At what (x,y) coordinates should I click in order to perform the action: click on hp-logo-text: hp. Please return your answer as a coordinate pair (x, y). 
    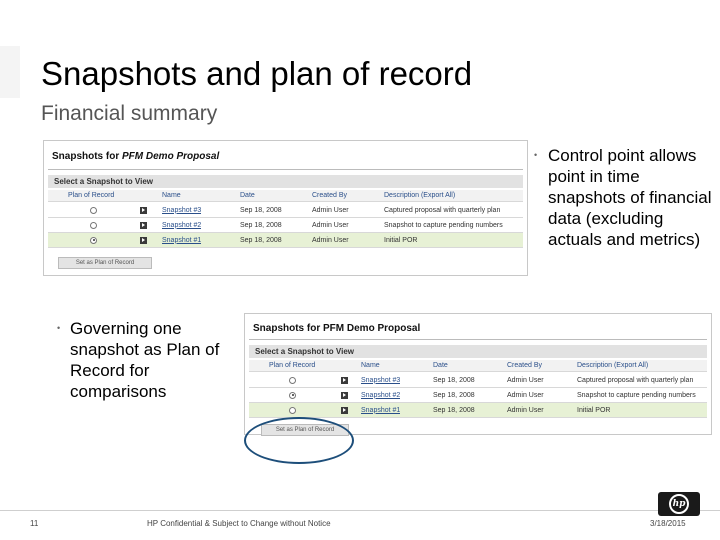
    Looking at the image, I should click on (679, 504).